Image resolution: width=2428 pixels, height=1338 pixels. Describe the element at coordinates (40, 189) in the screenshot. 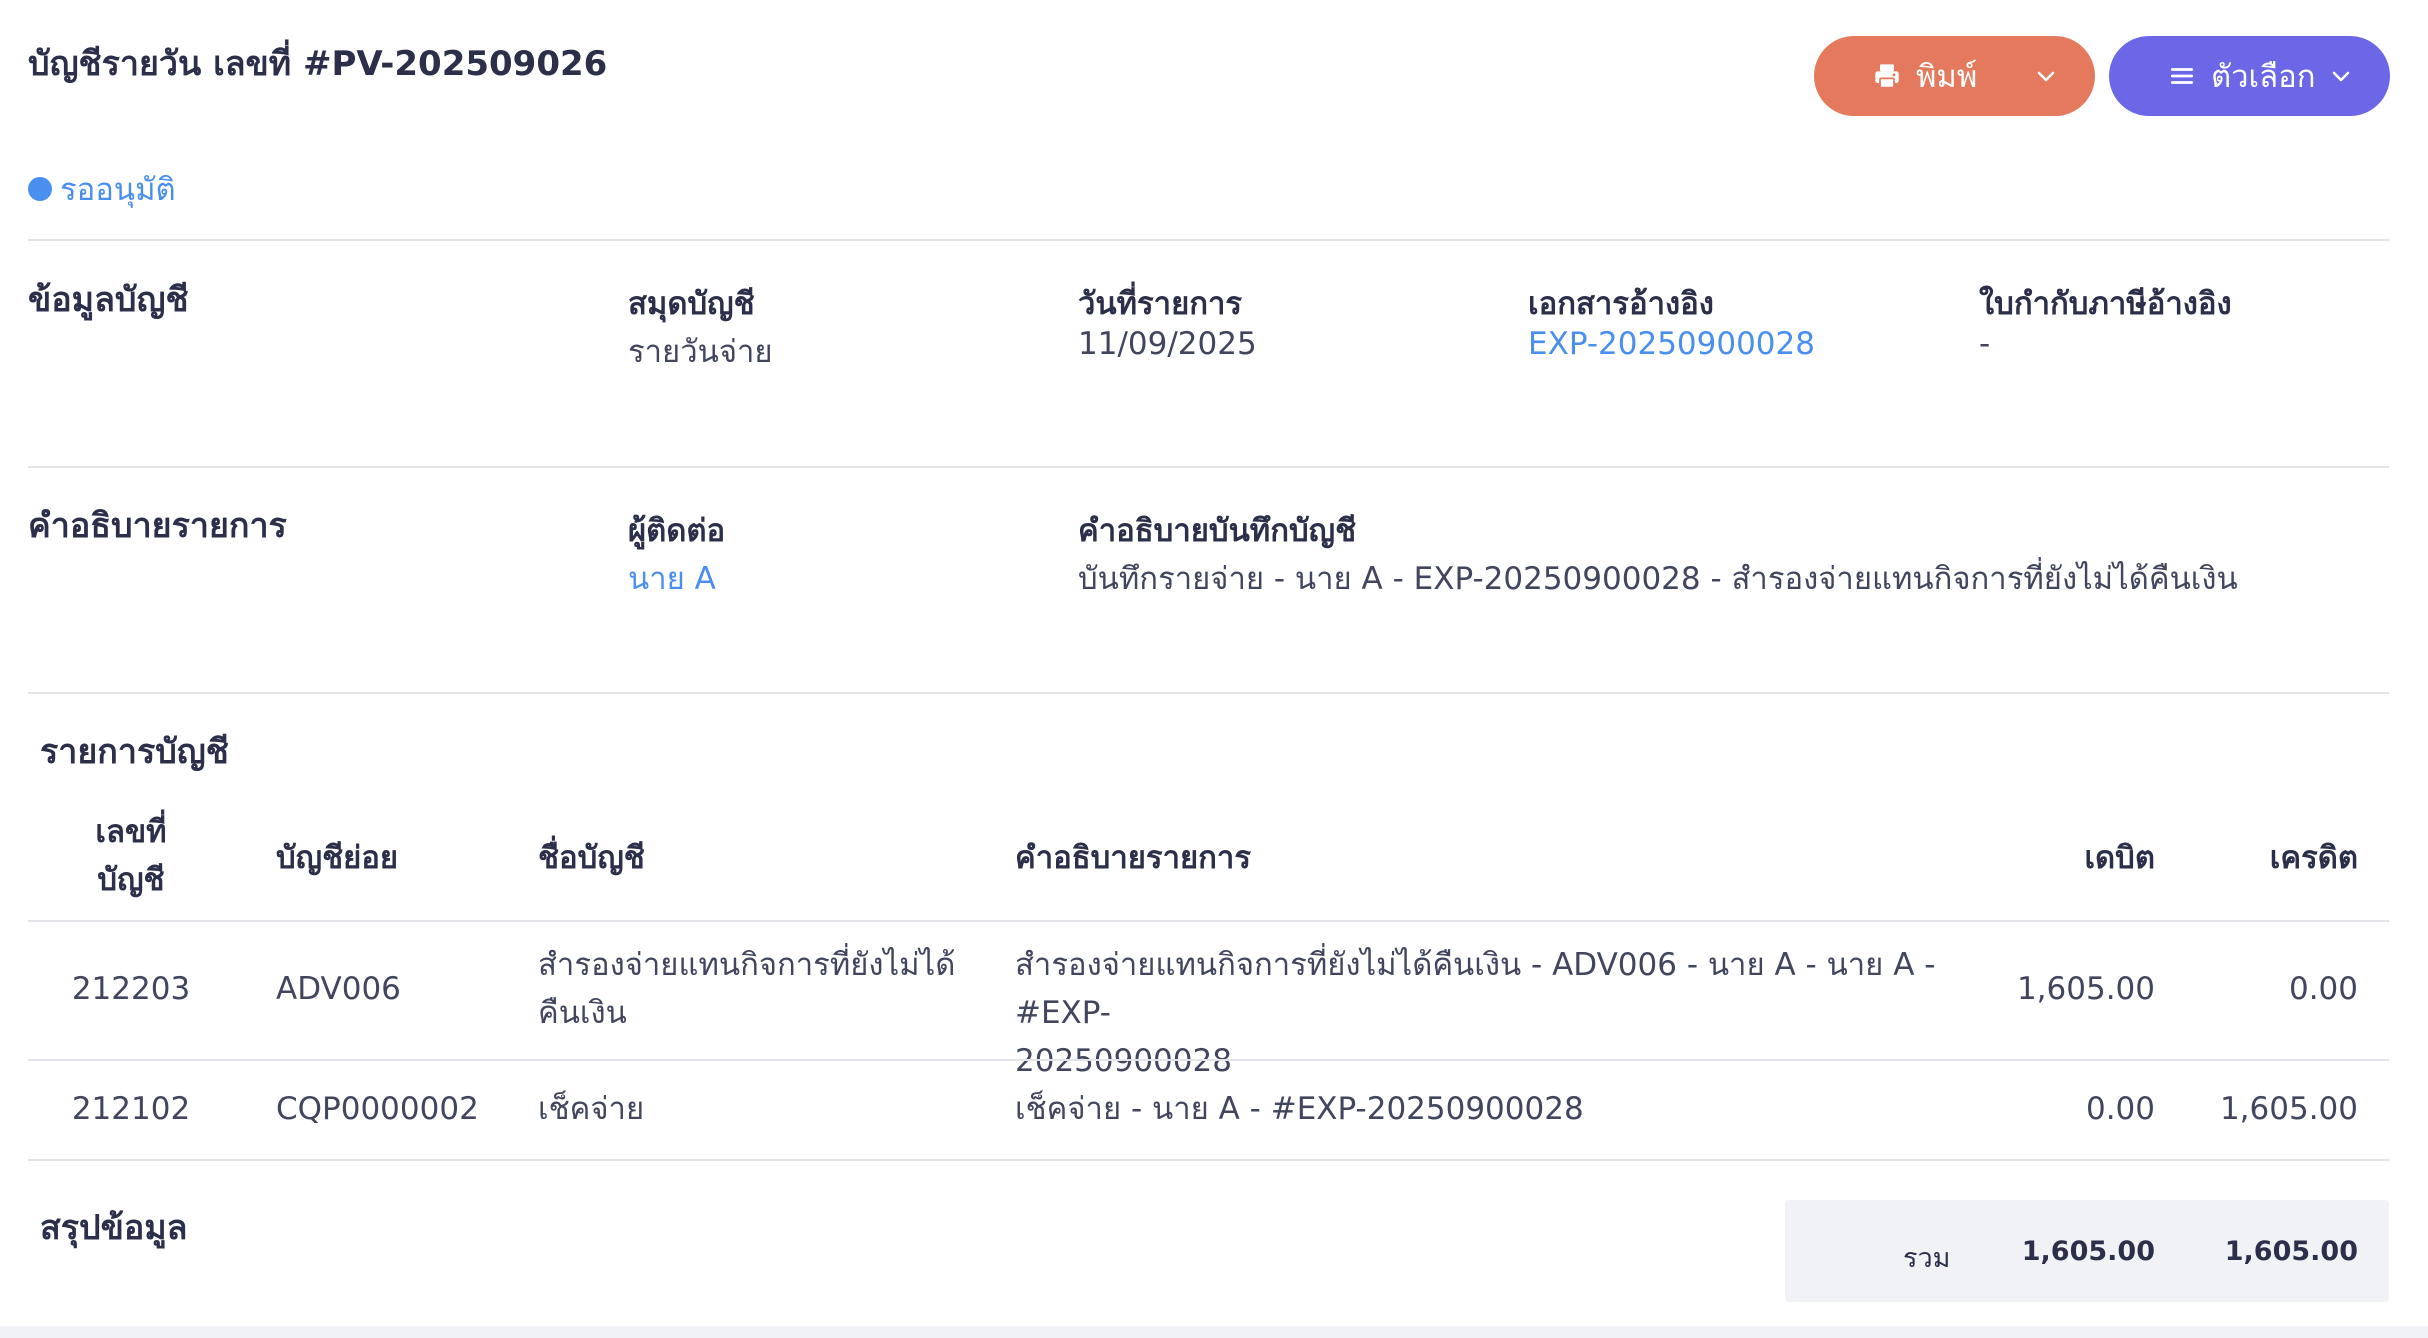

I see `status-dot` at that location.